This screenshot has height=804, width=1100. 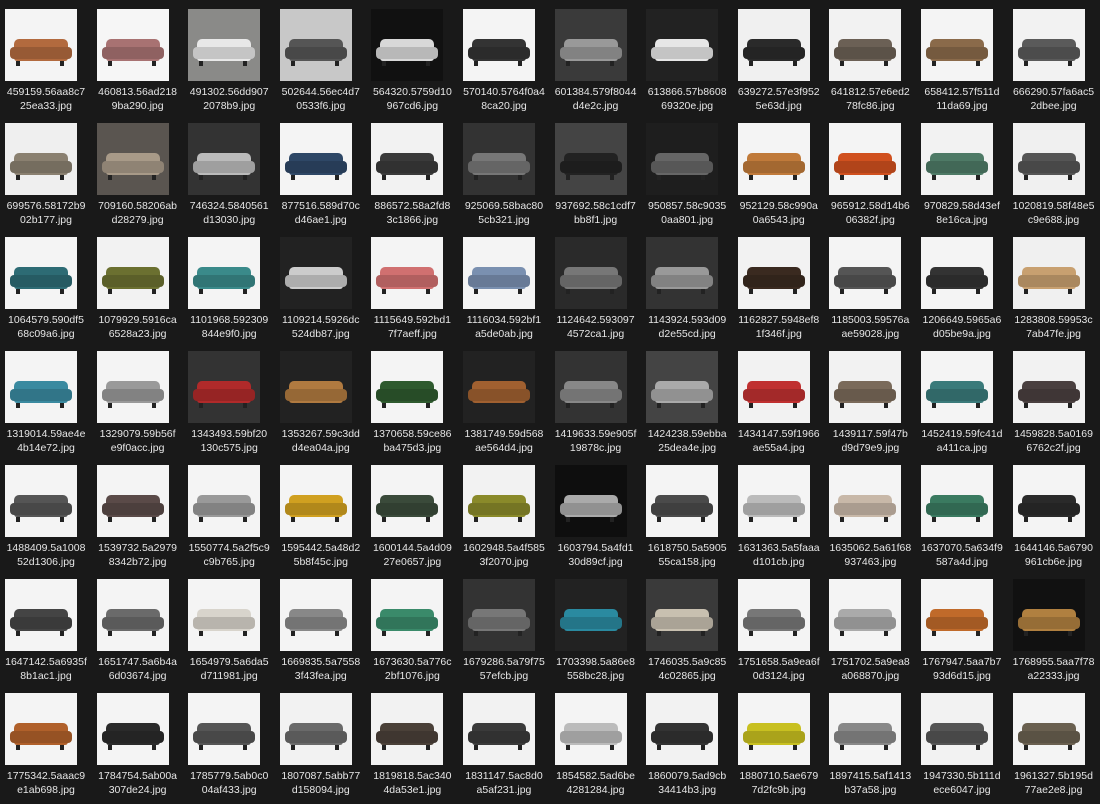 I want to click on file-item: 886572.58a2fd8 3c1866.jpg, so click(x=412, y=171).